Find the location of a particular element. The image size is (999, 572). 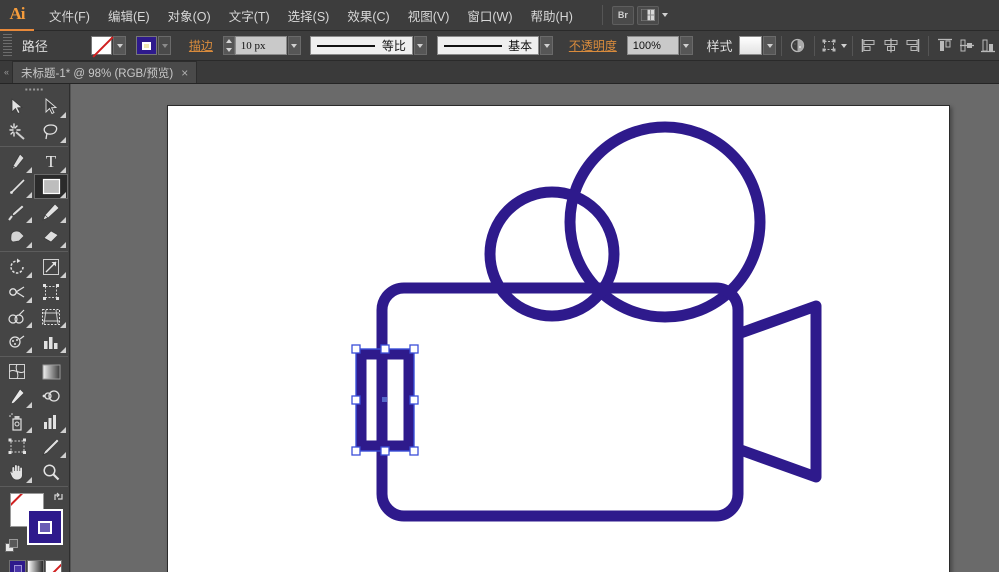

zoom-tool is located at coordinates (51, 471).